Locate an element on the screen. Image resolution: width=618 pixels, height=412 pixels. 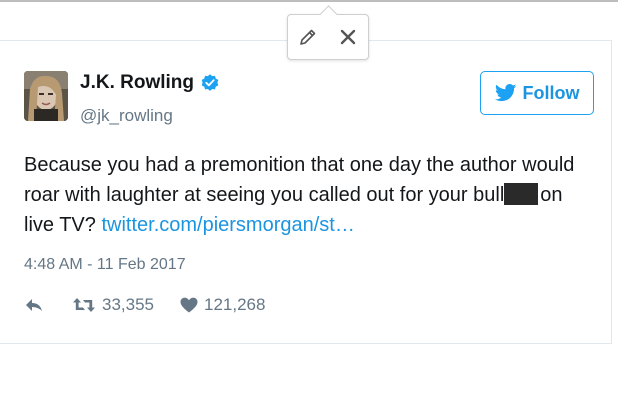
retweet-icon is located at coordinates (84, 305).